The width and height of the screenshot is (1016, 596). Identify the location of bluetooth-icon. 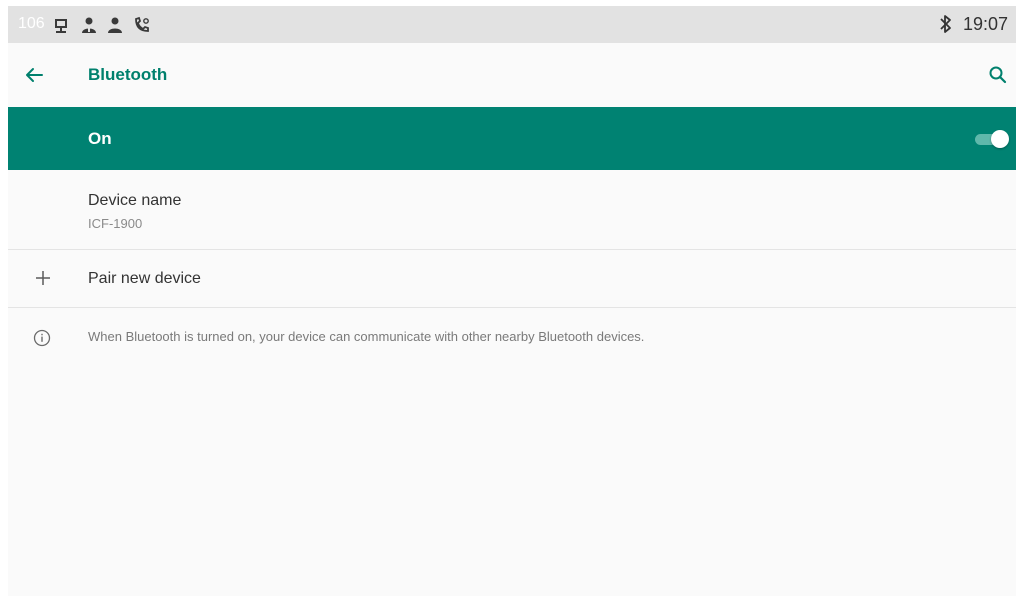
(945, 24).